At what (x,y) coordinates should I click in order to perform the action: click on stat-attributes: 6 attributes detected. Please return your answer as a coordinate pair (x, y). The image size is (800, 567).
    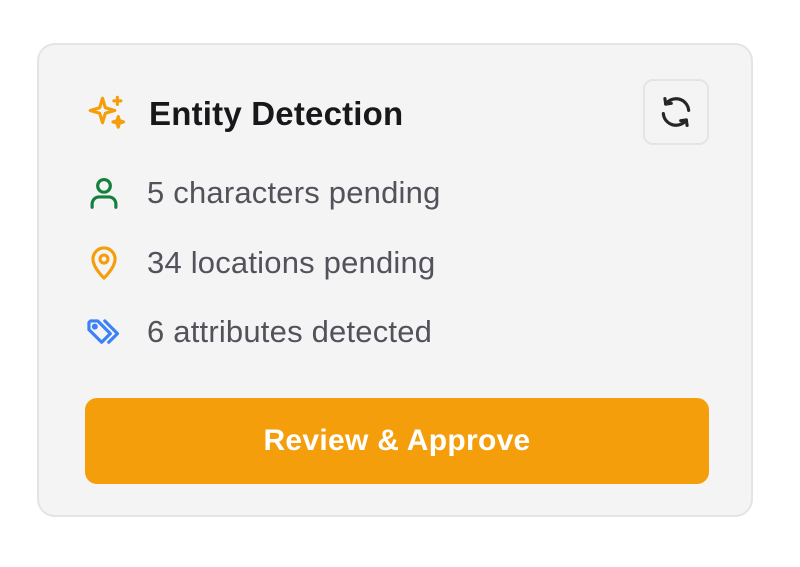
    Looking at the image, I should click on (258, 332).